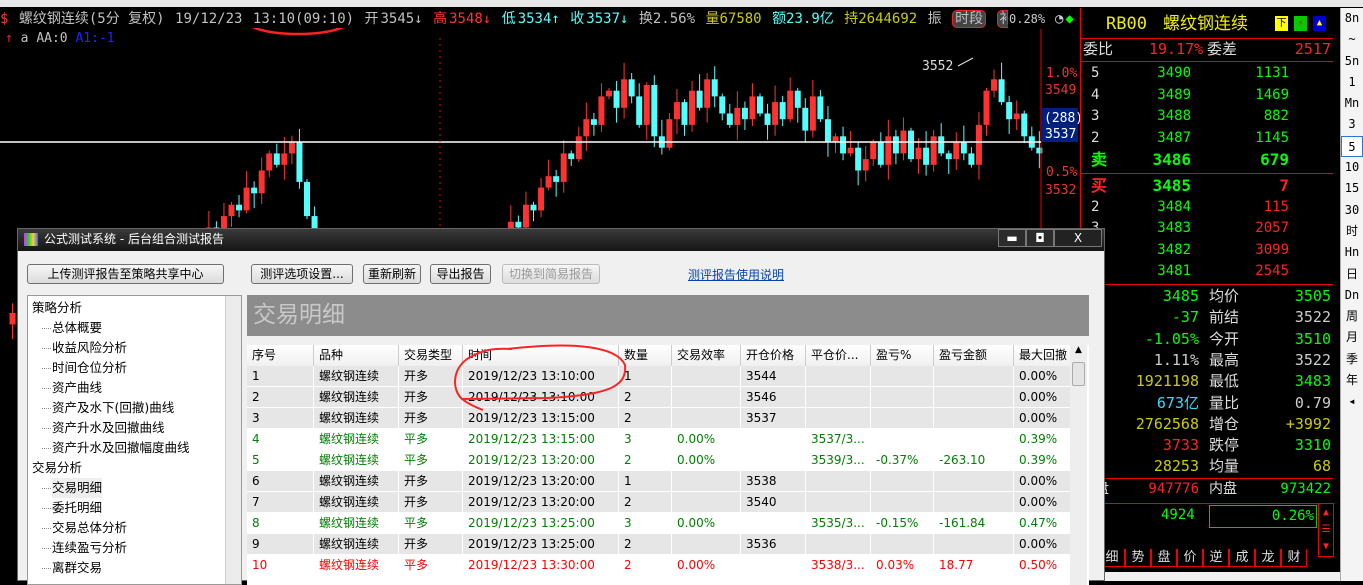  Describe the element at coordinates (440, 19) in the screenshot. I see `high-label: 高` at that location.